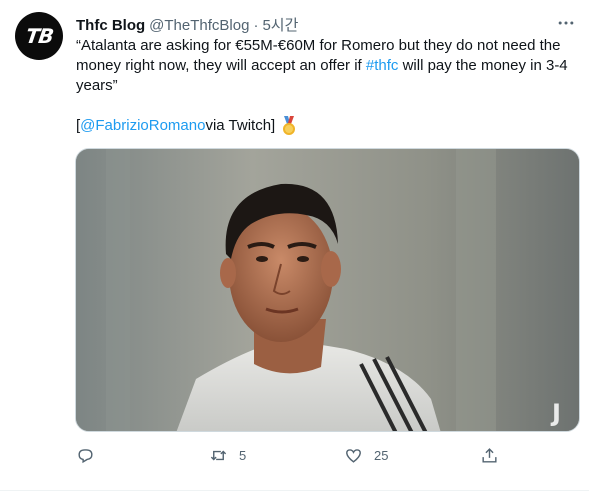 This screenshot has height=491, width=589. I want to click on reply-icon, so click(85, 455).